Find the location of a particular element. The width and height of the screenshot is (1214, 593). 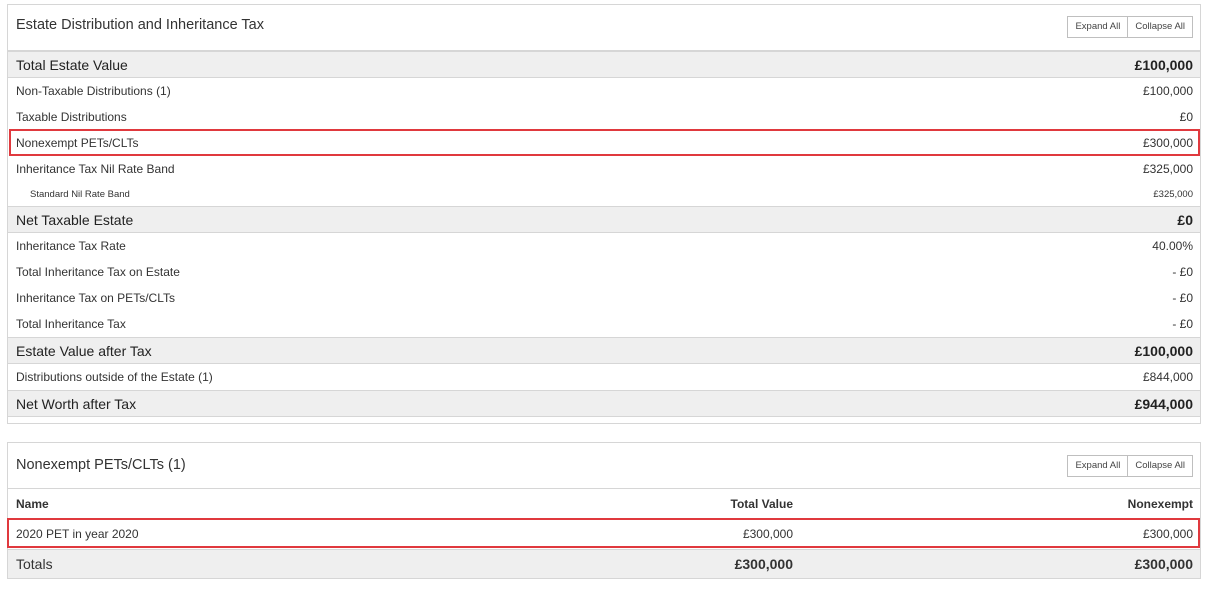

column-header-nonexempt: Nonexempt is located at coordinates (1160, 504).